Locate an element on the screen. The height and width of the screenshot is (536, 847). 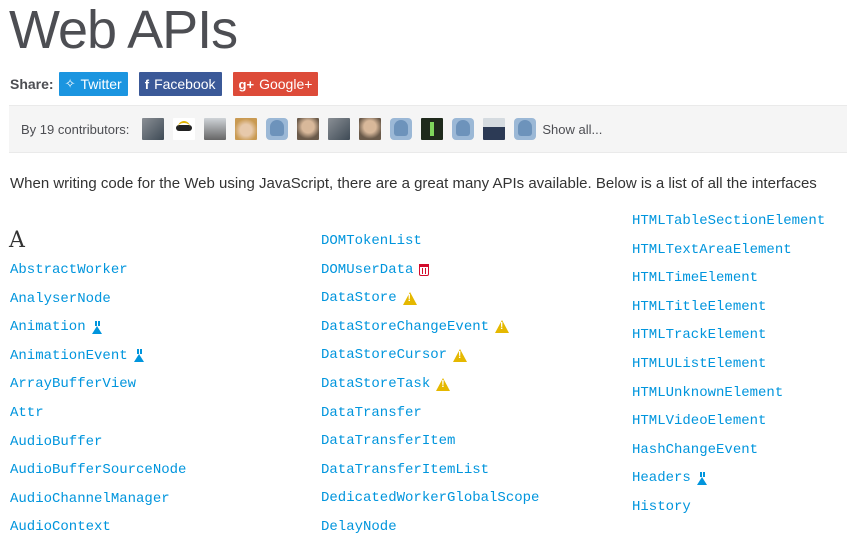
api-link-label: HTMLVideoElement is located at coordinates (699, 421).